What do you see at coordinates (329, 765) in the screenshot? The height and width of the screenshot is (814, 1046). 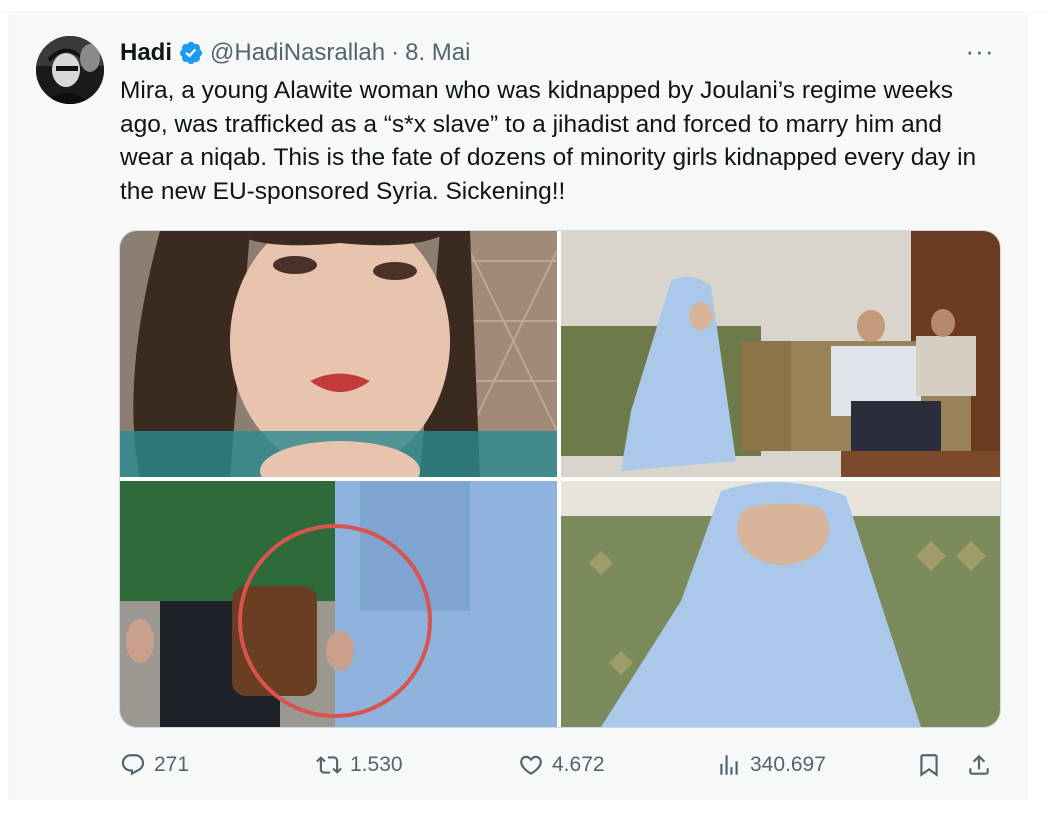 I see `retweet-icon` at bounding box center [329, 765].